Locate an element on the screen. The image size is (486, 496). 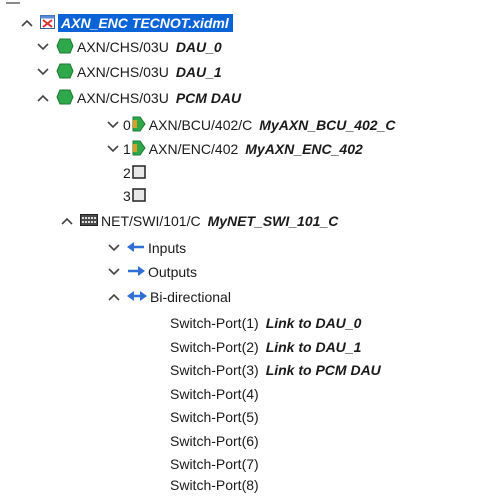
tree-item-port: Switch-Port(5) is located at coordinates (214, 417).